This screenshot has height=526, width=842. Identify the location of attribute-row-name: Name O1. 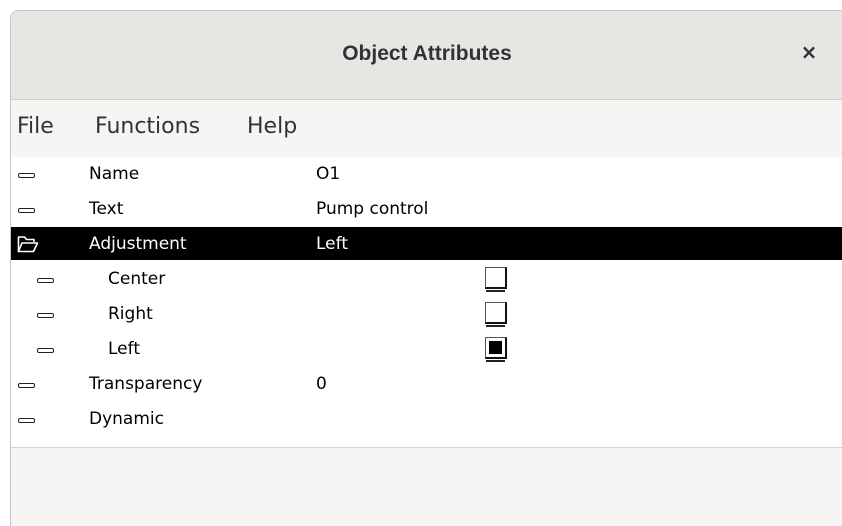
(426, 174).